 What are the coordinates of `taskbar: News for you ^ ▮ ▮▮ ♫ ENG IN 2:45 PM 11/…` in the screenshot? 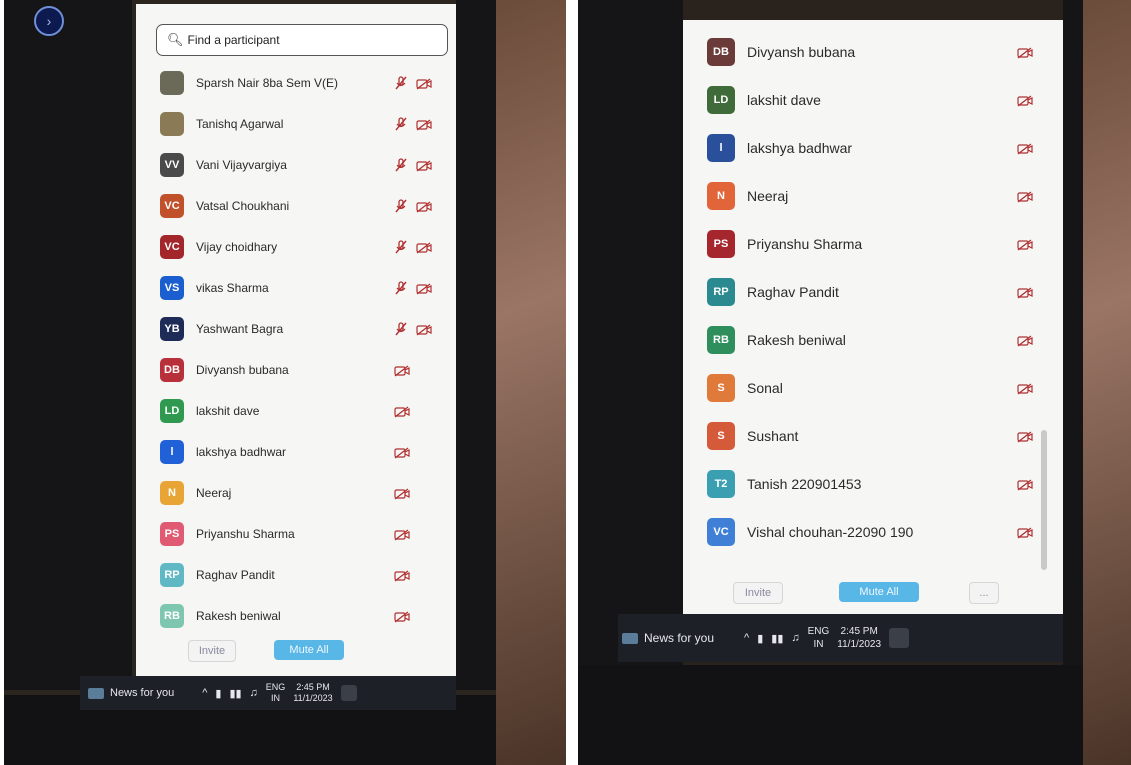 It's located at (268, 693).